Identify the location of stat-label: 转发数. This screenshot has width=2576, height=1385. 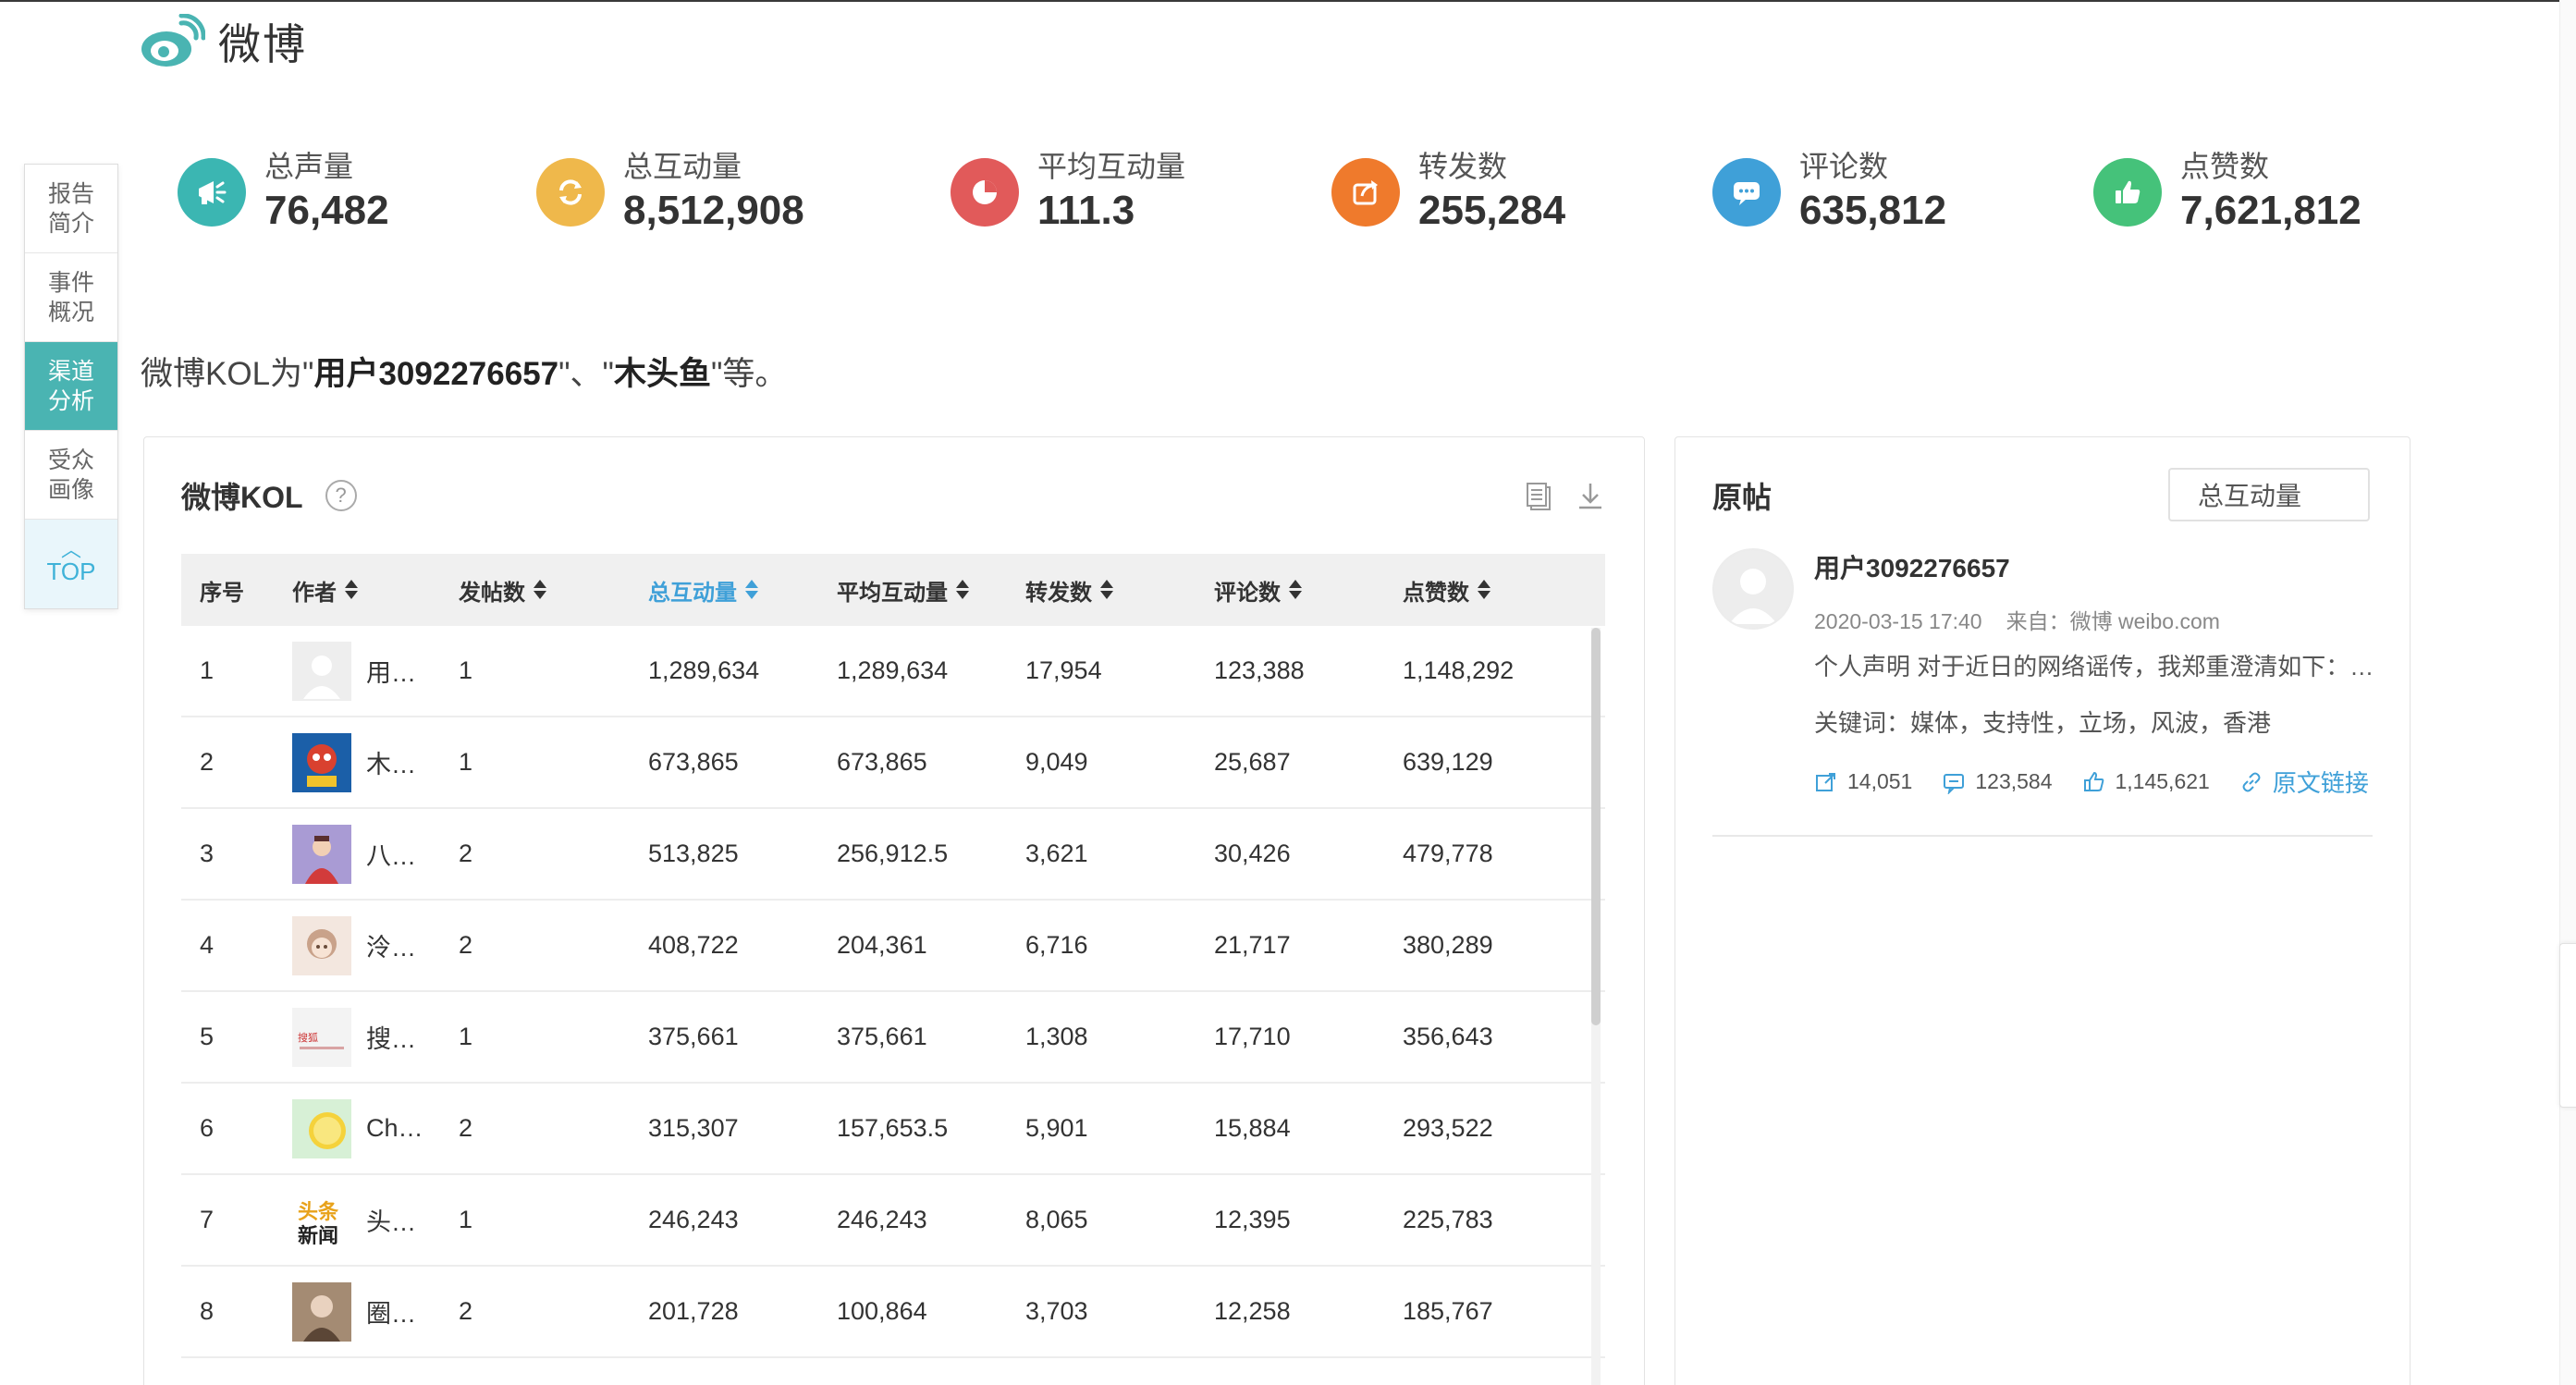
(1463, 166).